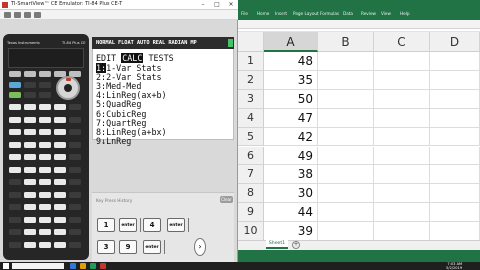 This screenshot has height=270, width=480. What do you see at coordinates (455, 194) in the screenshot?
I see `cell-d8` at bounding box center [455, 194].